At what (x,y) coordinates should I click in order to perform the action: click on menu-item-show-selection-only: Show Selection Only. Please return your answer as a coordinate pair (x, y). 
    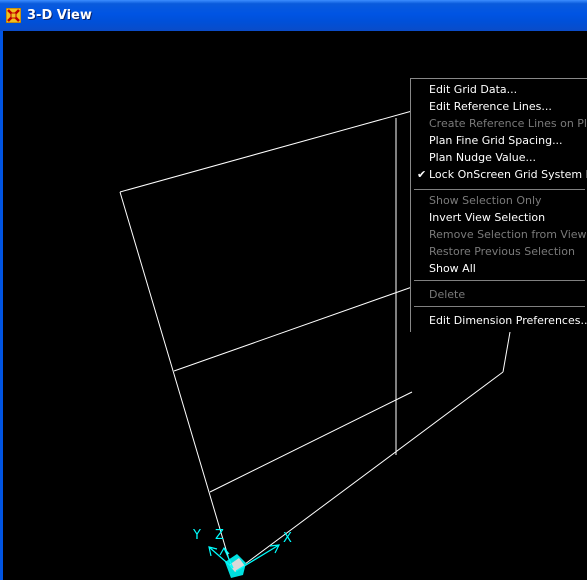
    Looking at the image, I should click on (499, 200).